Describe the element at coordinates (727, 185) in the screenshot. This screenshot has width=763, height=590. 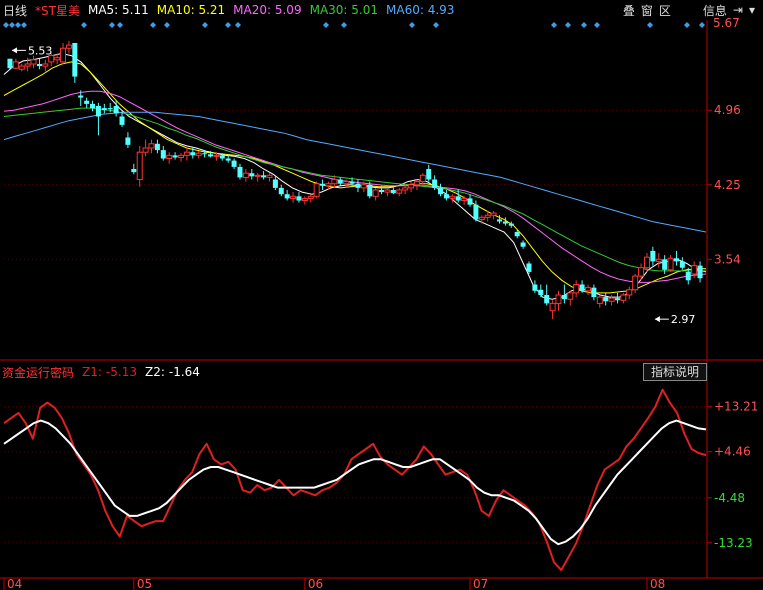
I see `price-tick-label: 4.25` at that location.